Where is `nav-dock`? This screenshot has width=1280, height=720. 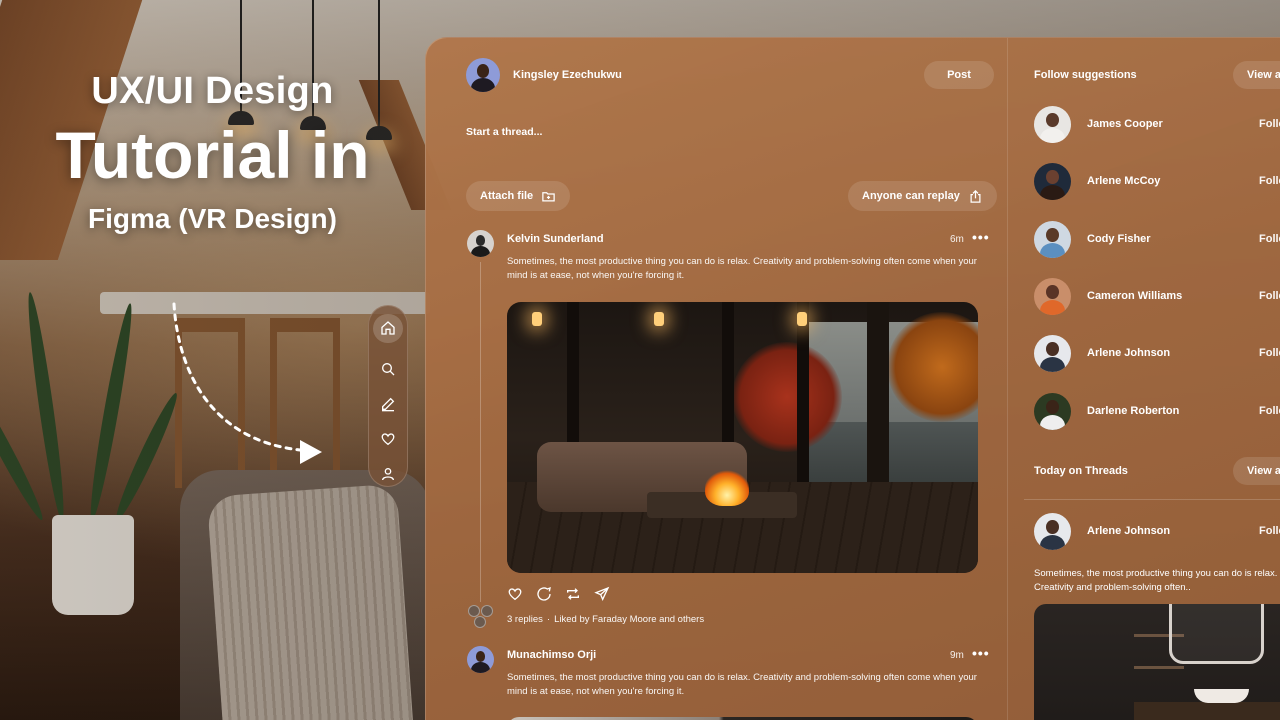
nav-dock is located at coordinates (388, 396).